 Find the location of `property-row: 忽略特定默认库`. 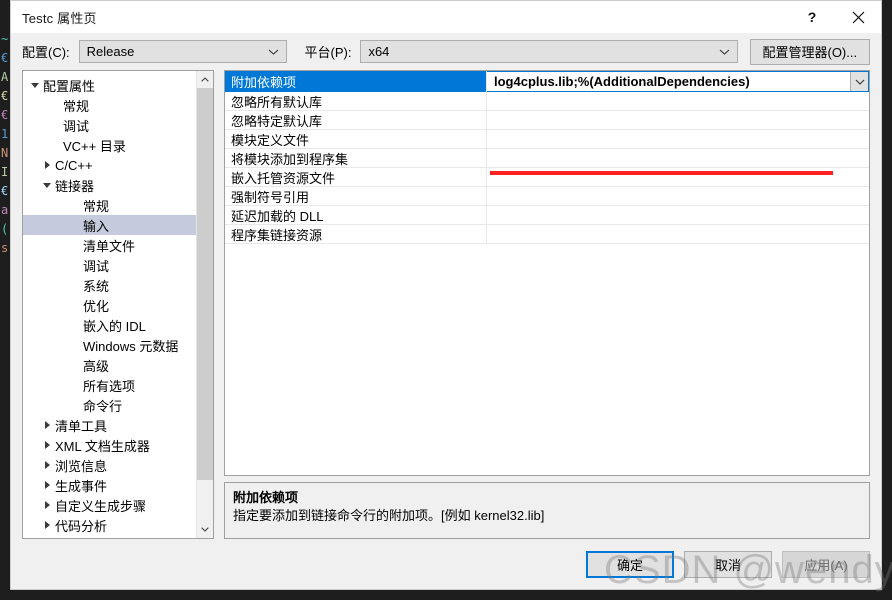

property-row: 忽略特定默认库 is located at coordinates (547, 120).